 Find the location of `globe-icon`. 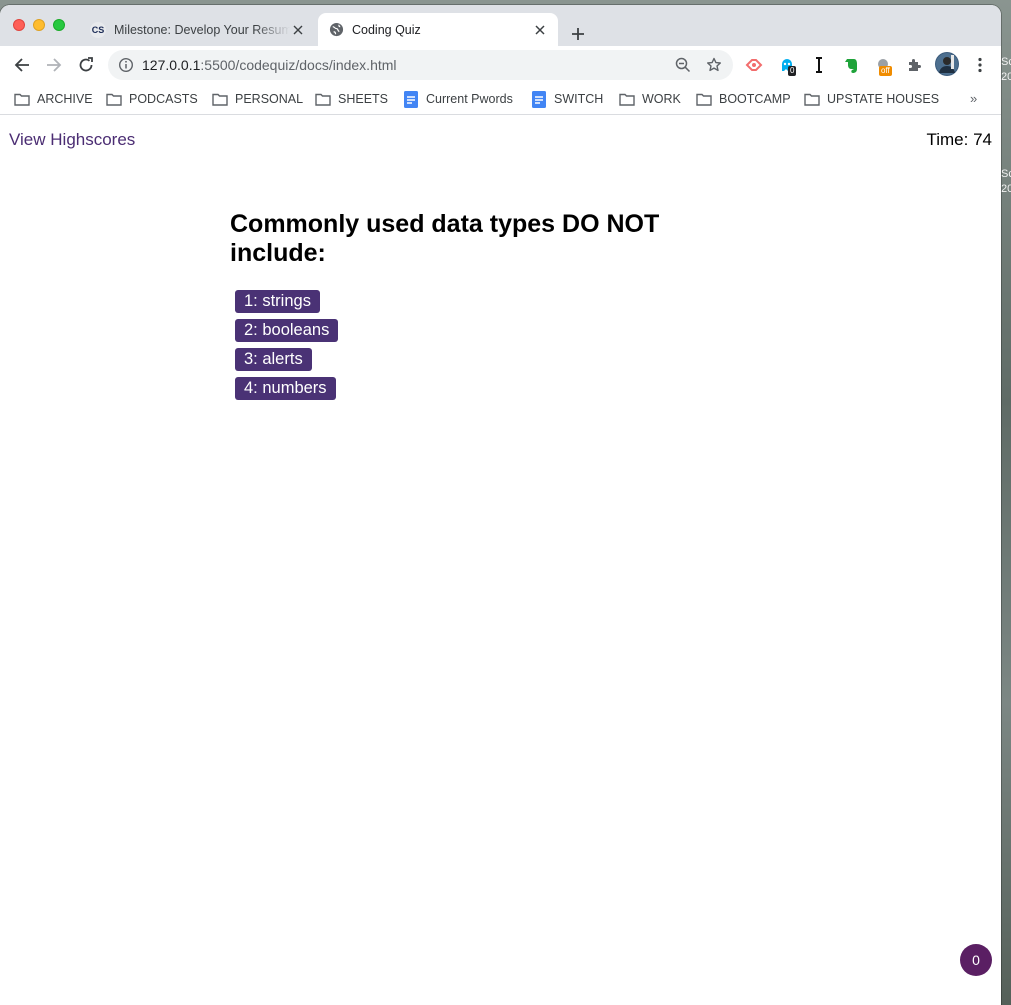

globe-icon is located at coordinates (336, 30).